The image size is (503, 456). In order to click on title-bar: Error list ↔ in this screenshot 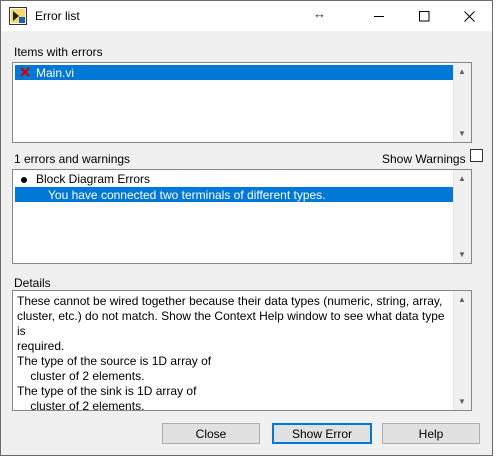, I will do `click(246, 16)`.